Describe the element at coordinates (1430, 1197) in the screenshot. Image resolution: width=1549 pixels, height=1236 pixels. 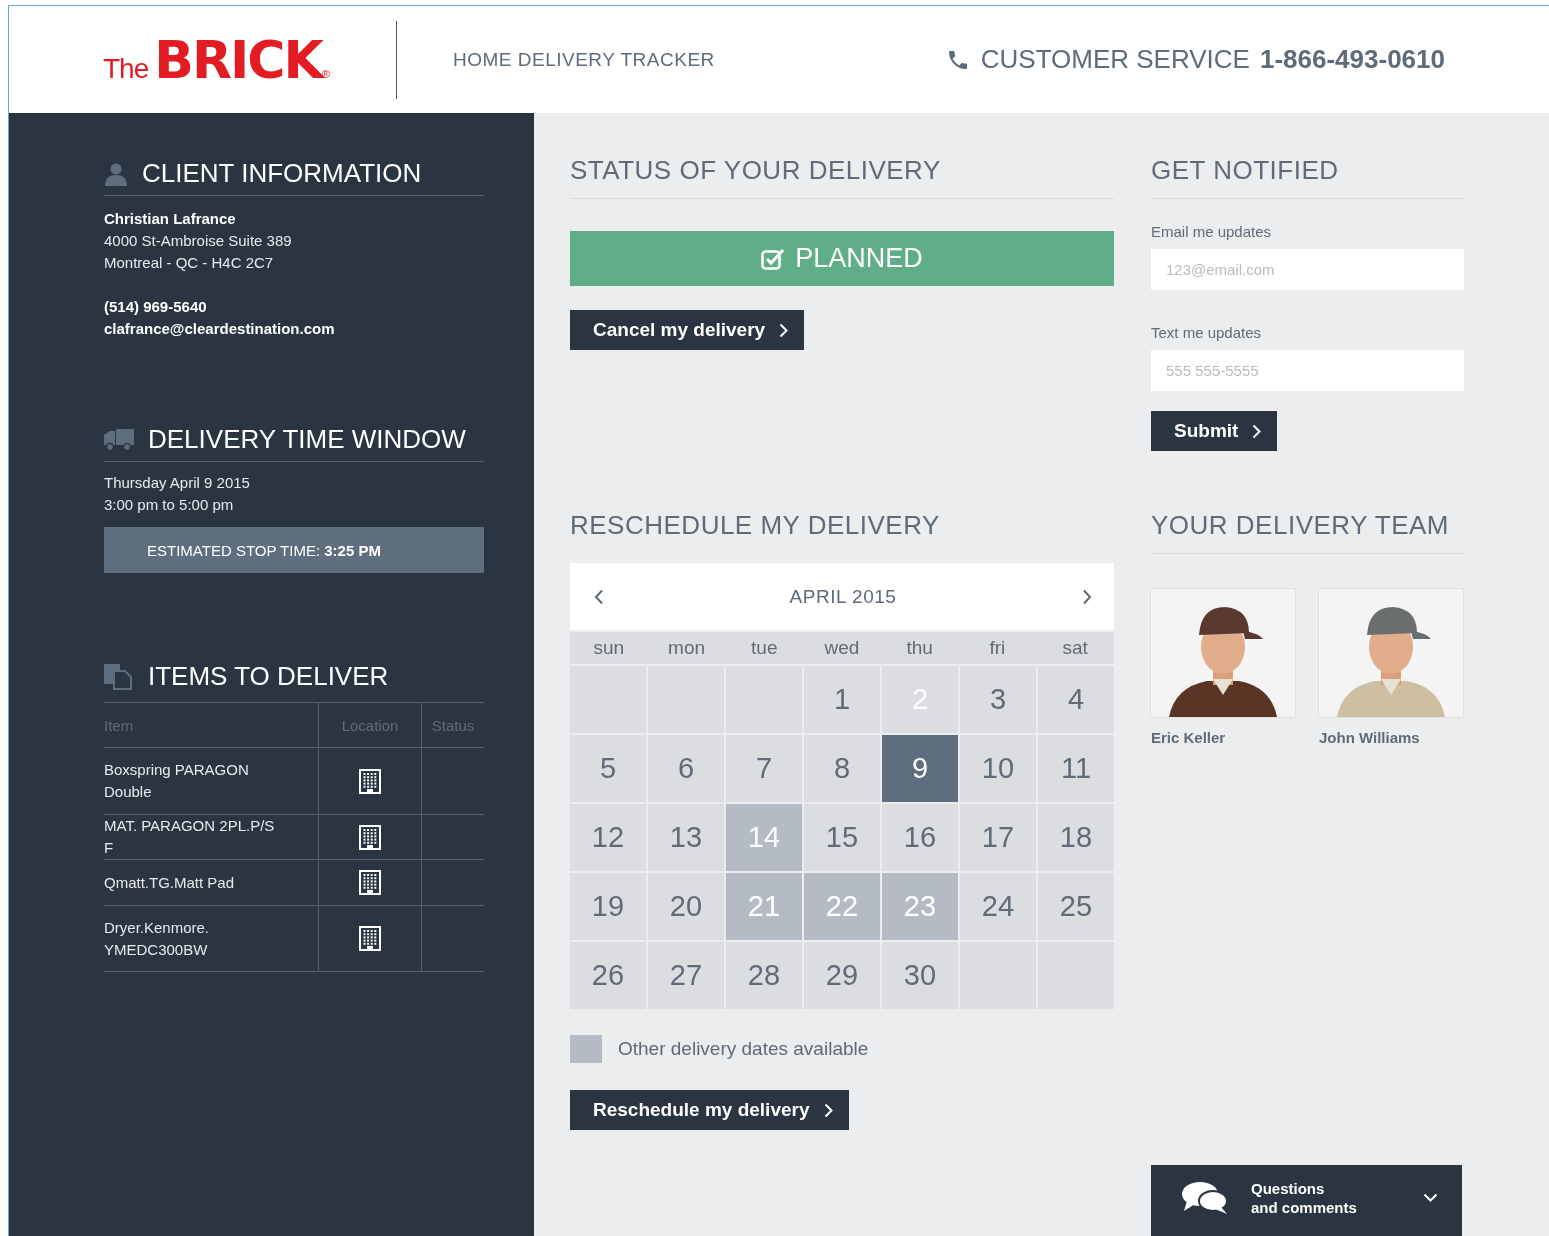
I see `chevron-down-icon` at that location.